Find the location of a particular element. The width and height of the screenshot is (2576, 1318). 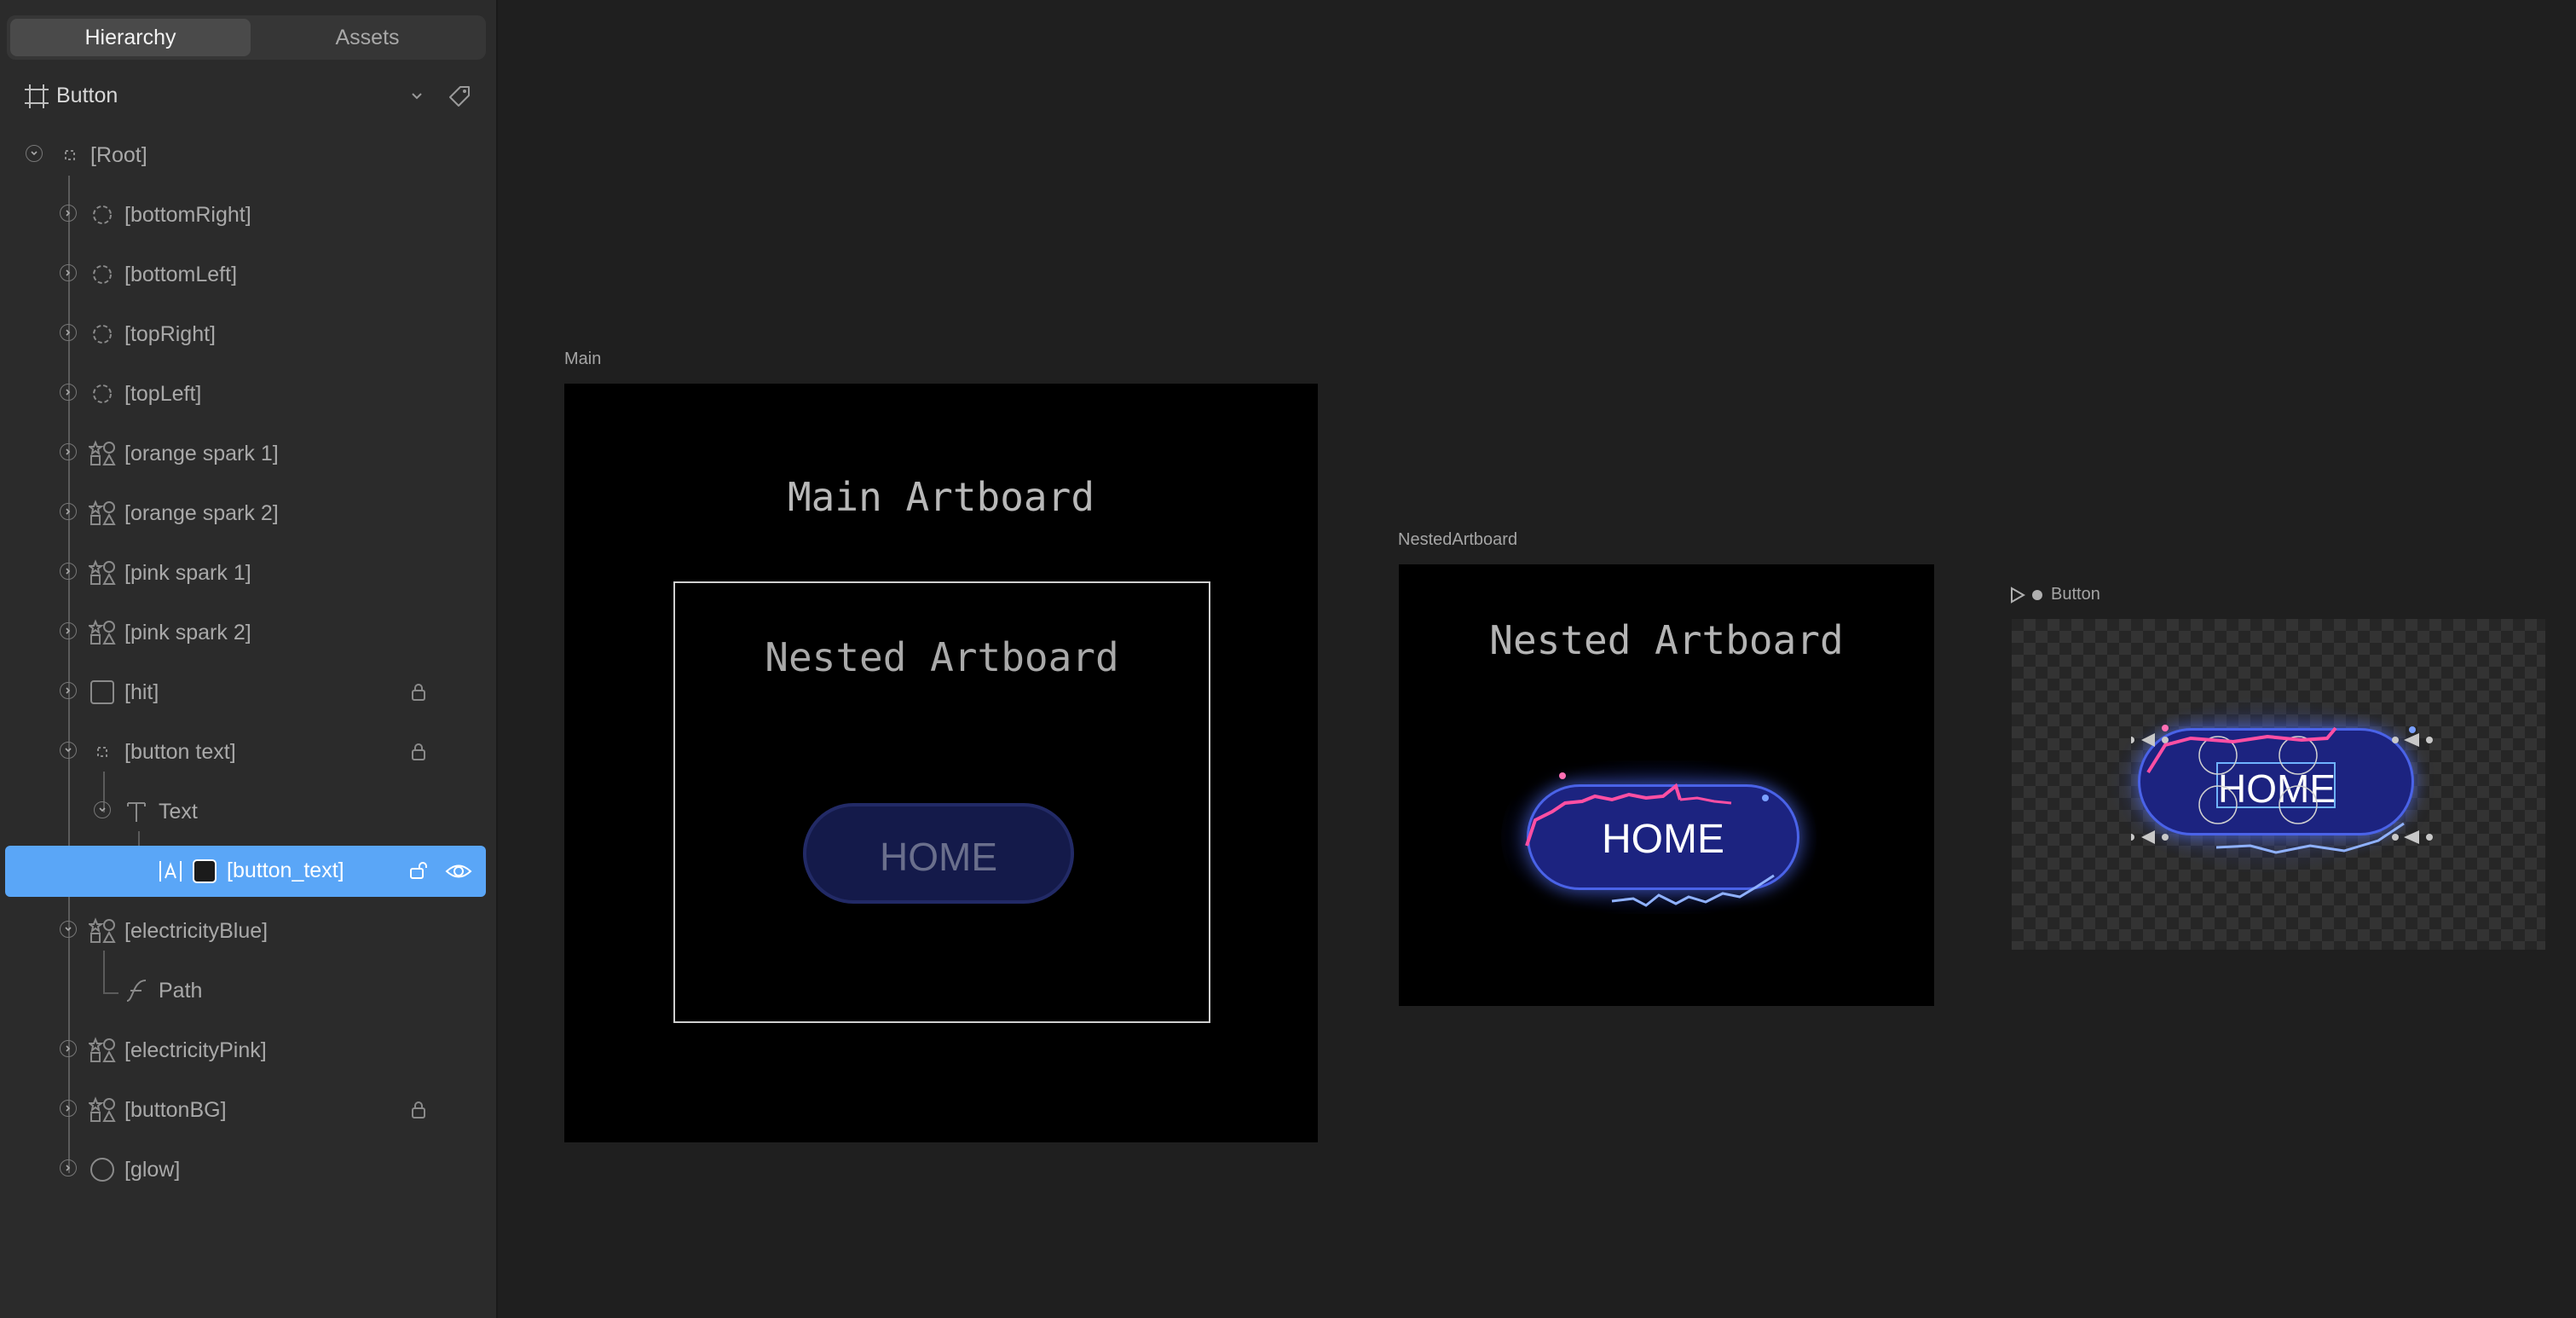

tree-row-orange-spark-2: [orange spark 2] is located at coordinates (249, 513).